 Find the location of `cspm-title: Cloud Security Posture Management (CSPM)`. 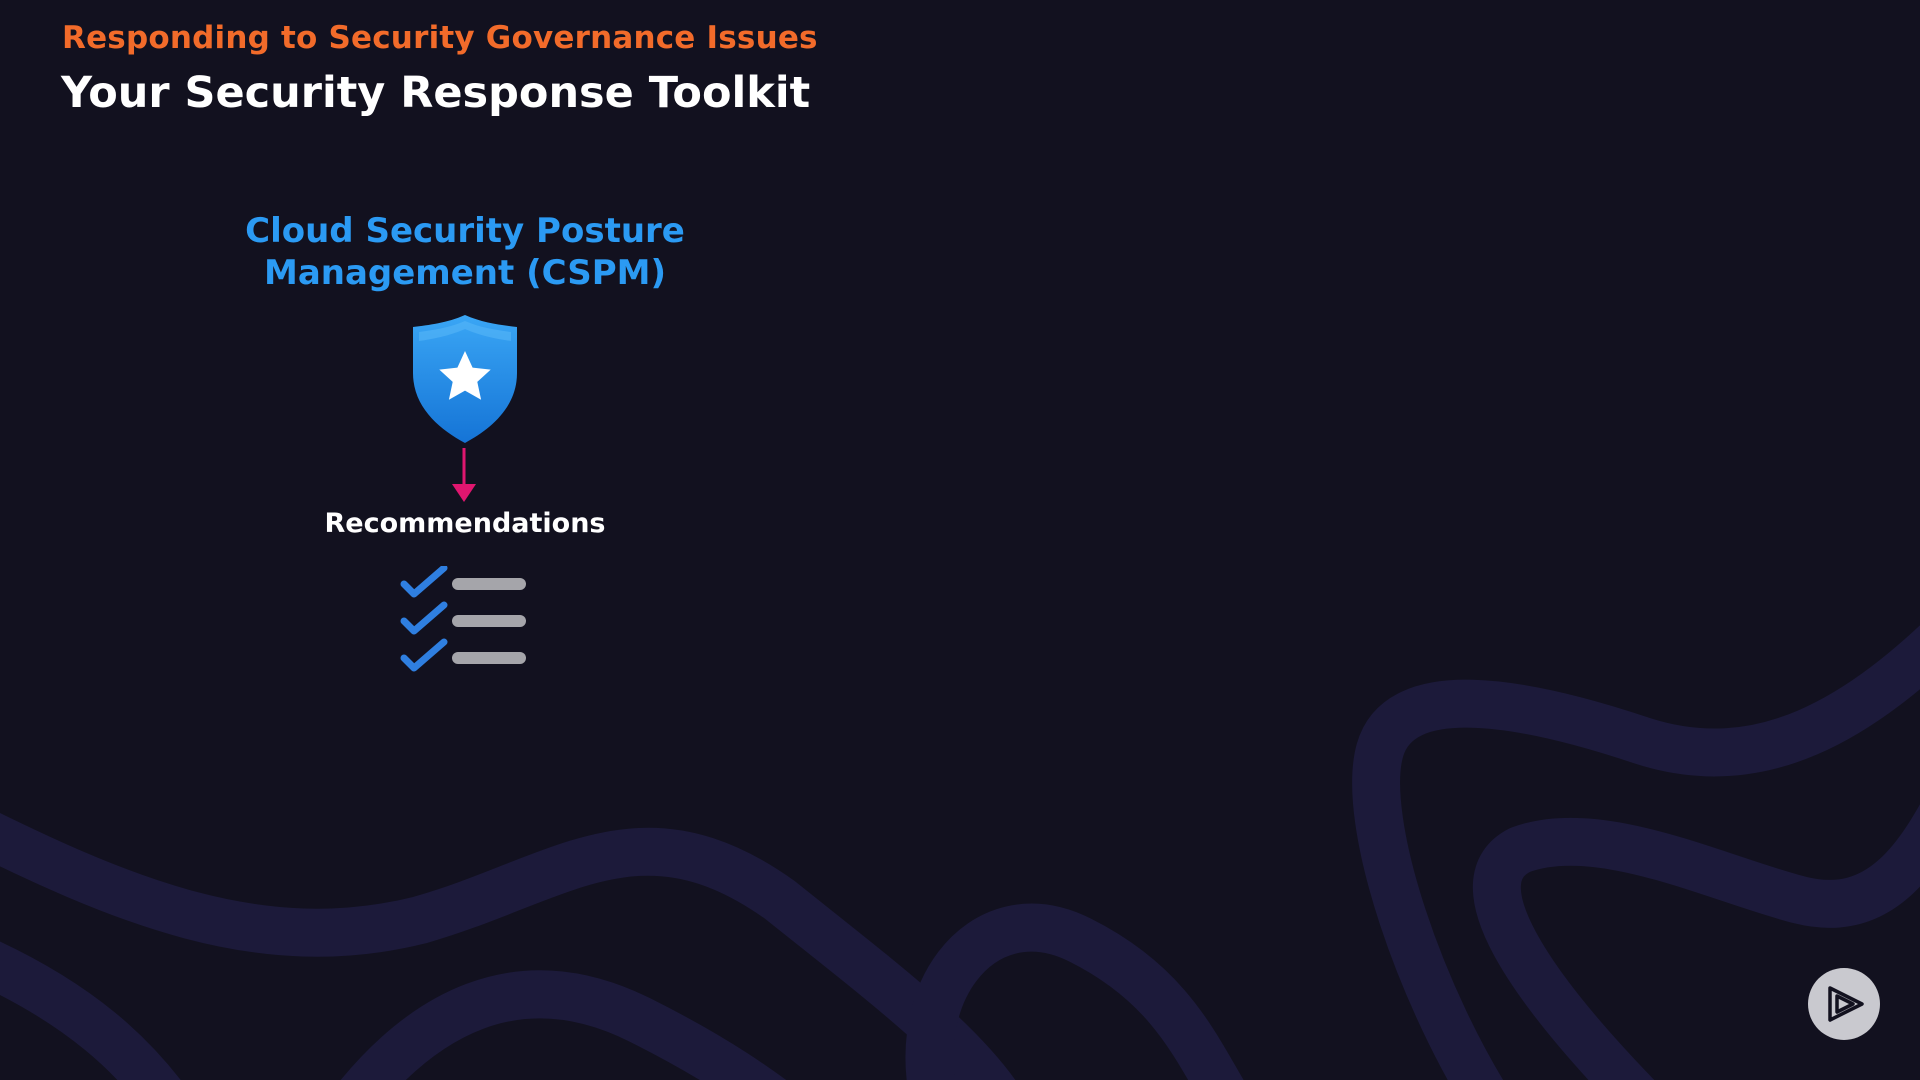

cspm-title: Cloud Security Posture Management (CSPM) is located at coordinates (465, 252).